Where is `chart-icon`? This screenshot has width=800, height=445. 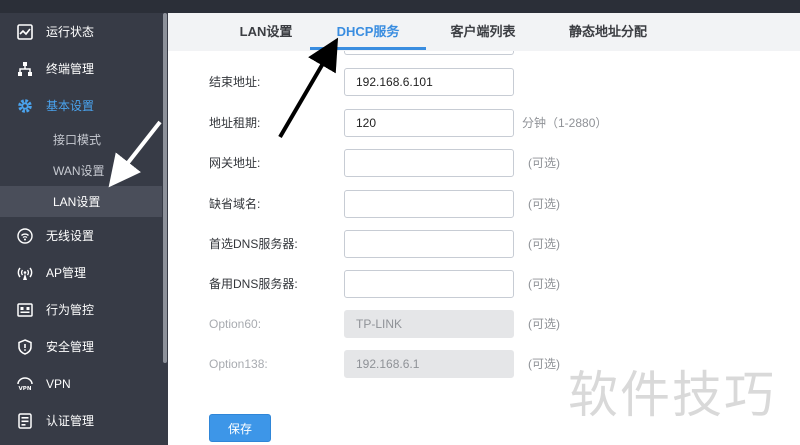
chart-icon is located at coordinates (25, 32).